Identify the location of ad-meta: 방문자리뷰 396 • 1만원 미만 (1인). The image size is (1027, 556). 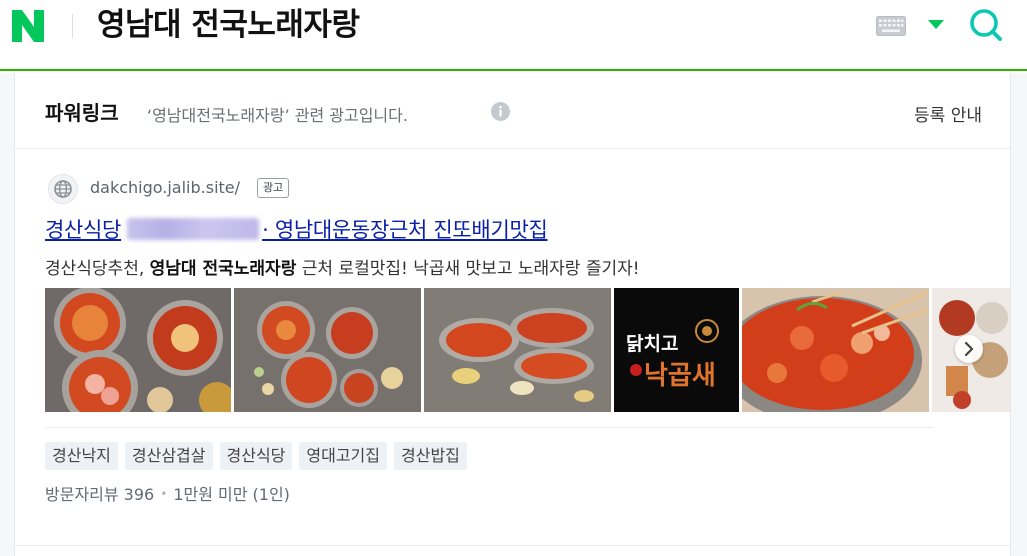
(167, 493).